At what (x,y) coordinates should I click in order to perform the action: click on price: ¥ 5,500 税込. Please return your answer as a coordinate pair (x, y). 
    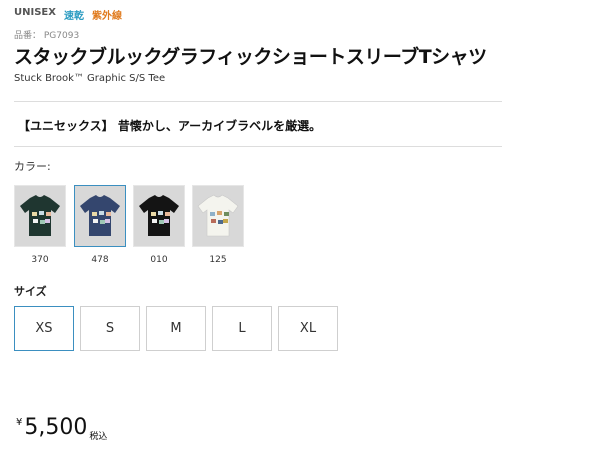
    Looking at the image, I should click on (61, 428).